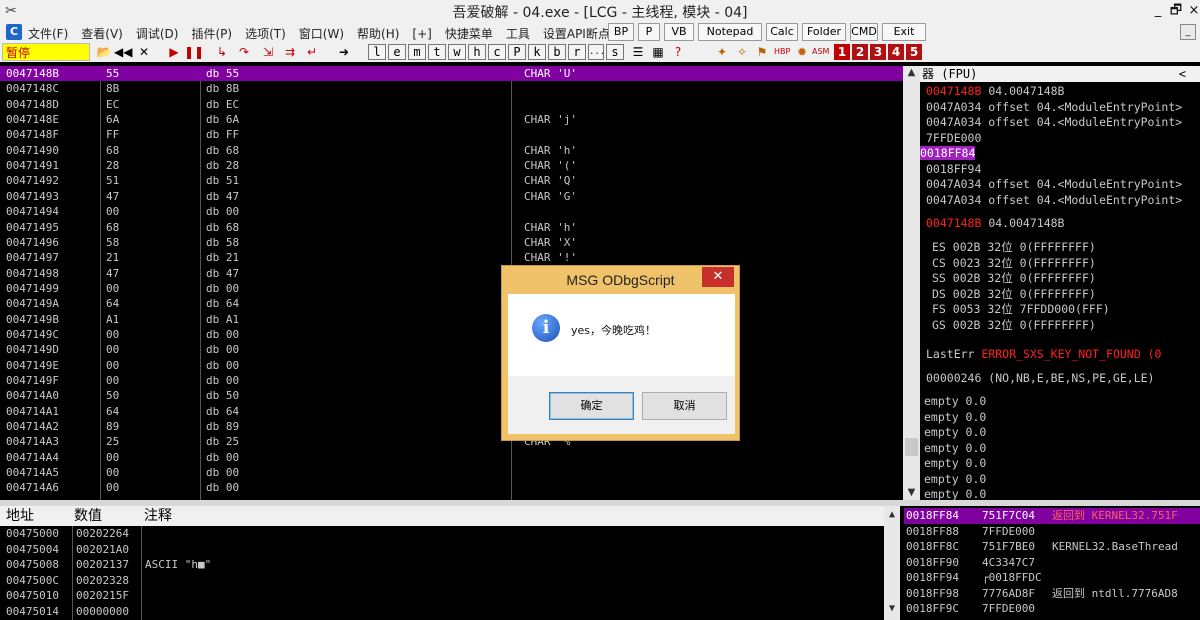  Describe the element at coordinates (457, 52) in the screenshot. I see `view-button-4: w` at that location.